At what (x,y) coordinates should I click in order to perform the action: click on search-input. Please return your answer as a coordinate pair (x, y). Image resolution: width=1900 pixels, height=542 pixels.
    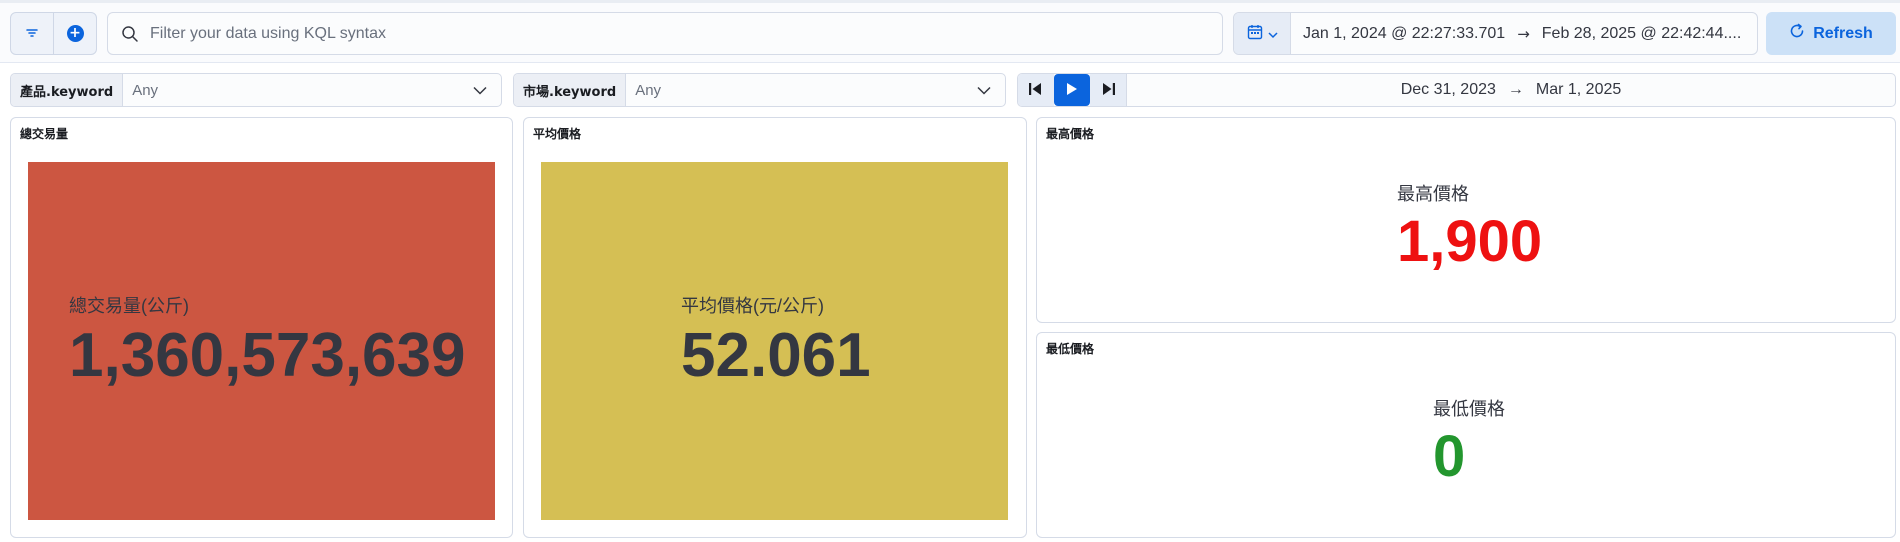
    Looking at the image, I should click on (680, 33).